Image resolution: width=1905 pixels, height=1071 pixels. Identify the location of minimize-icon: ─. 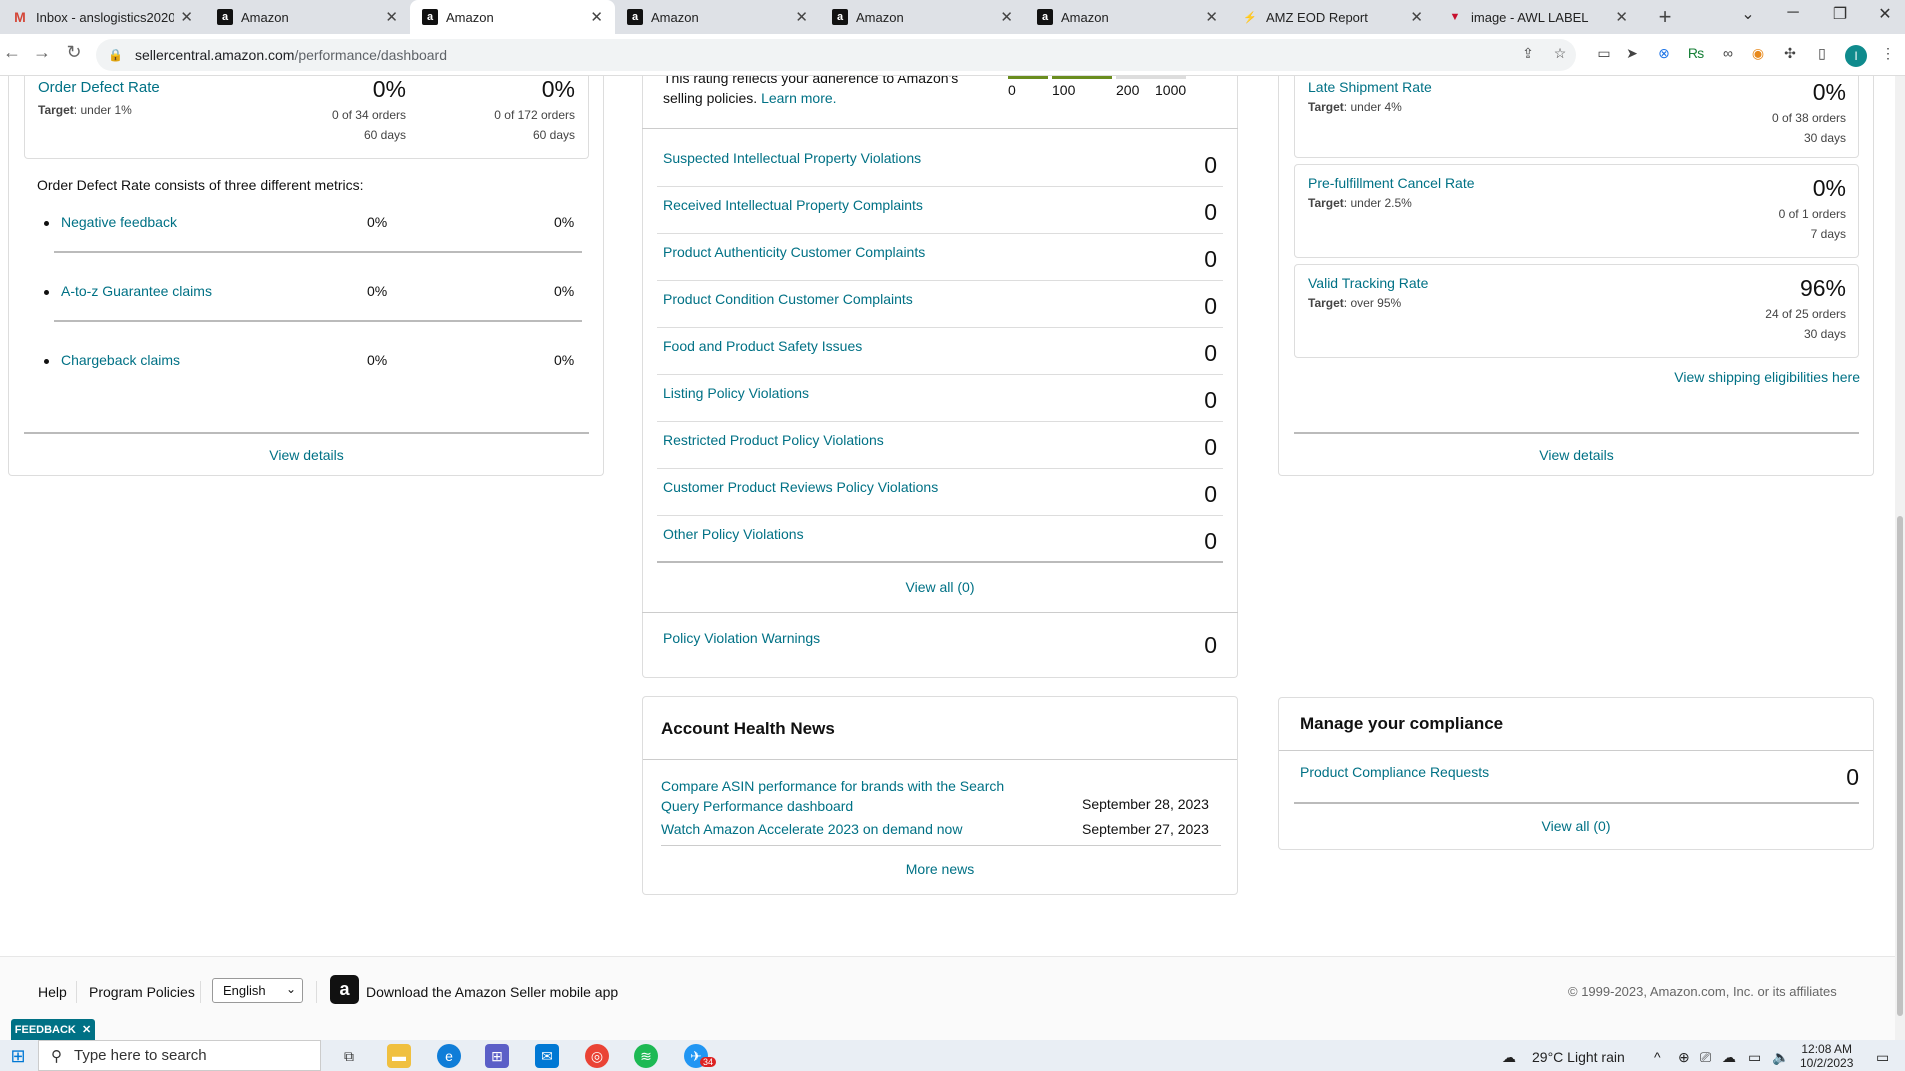
(1793, 13).